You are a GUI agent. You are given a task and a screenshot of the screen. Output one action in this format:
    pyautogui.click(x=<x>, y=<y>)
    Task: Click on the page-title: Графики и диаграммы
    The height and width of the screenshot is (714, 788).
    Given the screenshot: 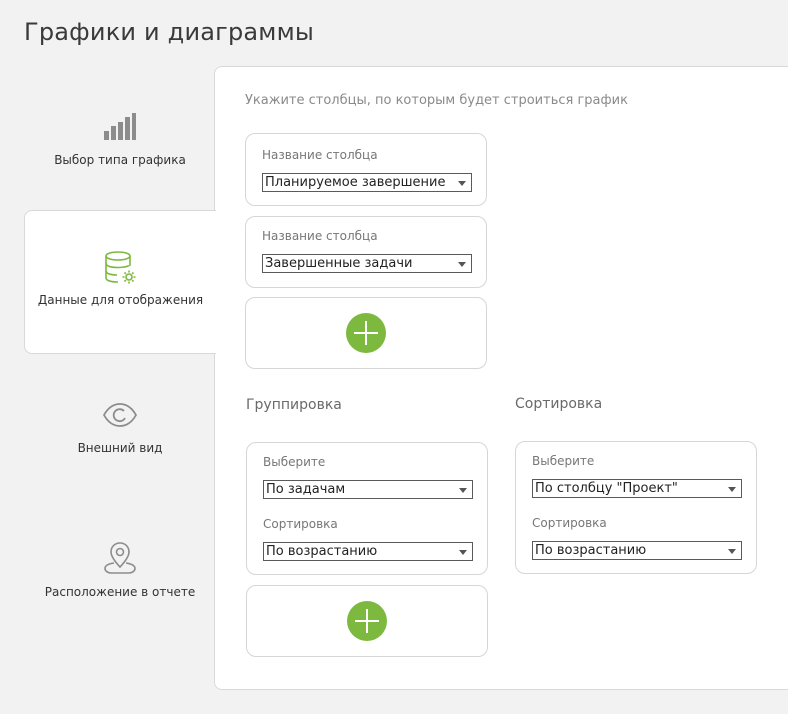 What is the action you would take?
    pyautogui.click(x=169, y=32)
    